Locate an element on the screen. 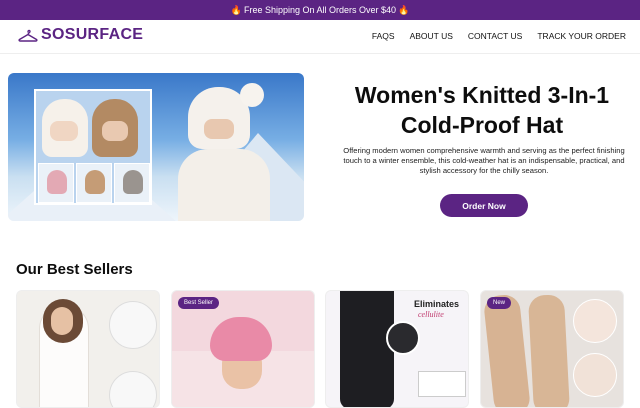 This screenshot has width=640, height=408. hanger-icon is located at coordinates (28, 35).